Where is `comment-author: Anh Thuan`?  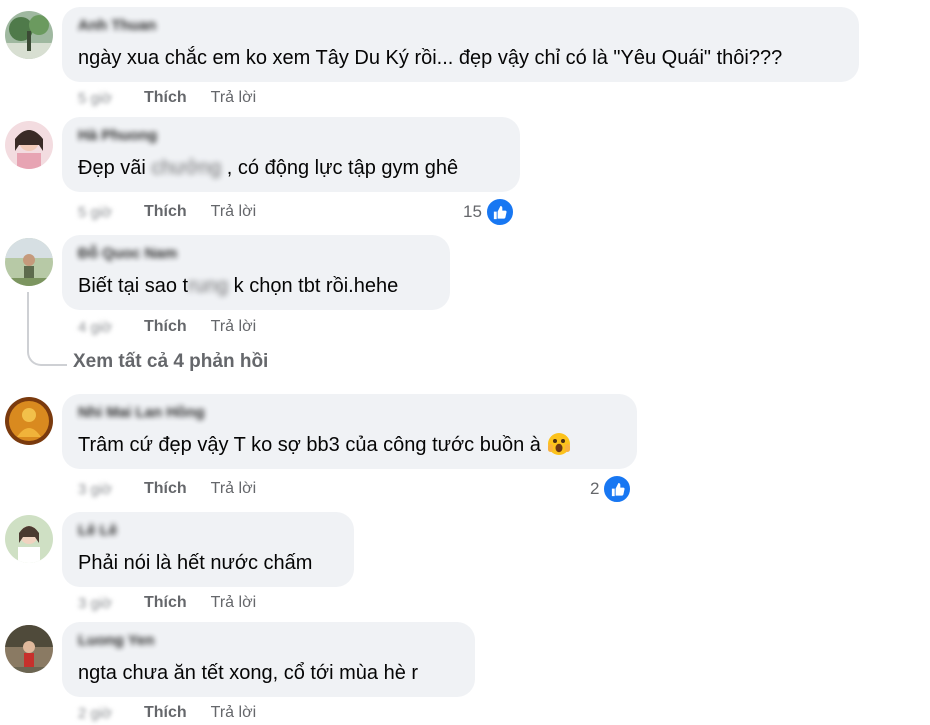 comment-author: Anh Thuan is located at coordinates (117, 26).